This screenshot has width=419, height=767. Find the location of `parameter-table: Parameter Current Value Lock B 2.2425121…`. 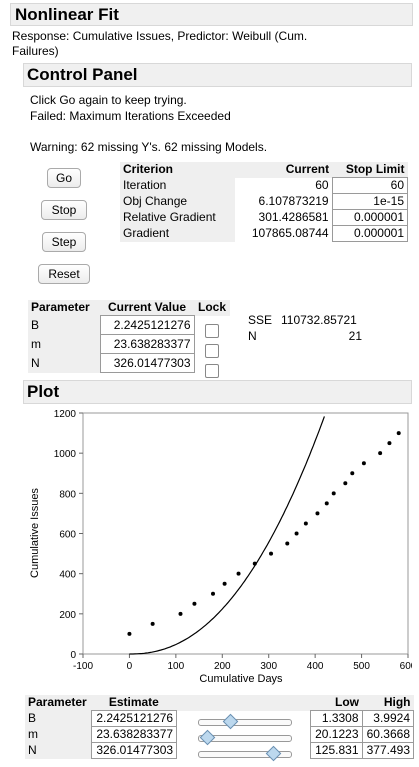

parameter-table: Parameter Current Value Lock B 2.2425121… is located at coordinates (129, 336).